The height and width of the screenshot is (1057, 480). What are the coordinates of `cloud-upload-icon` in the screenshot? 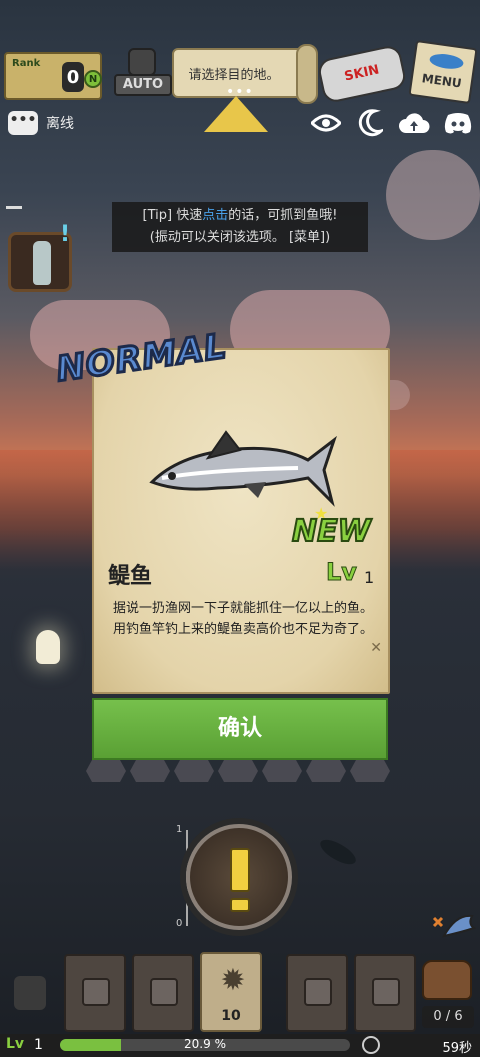 It's located at (414, 123).